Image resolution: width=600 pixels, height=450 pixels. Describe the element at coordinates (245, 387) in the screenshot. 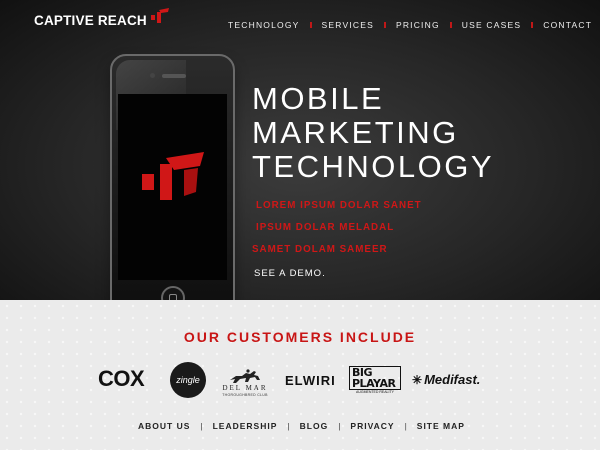

I see `delmar-name: DEL MAR` at that location.